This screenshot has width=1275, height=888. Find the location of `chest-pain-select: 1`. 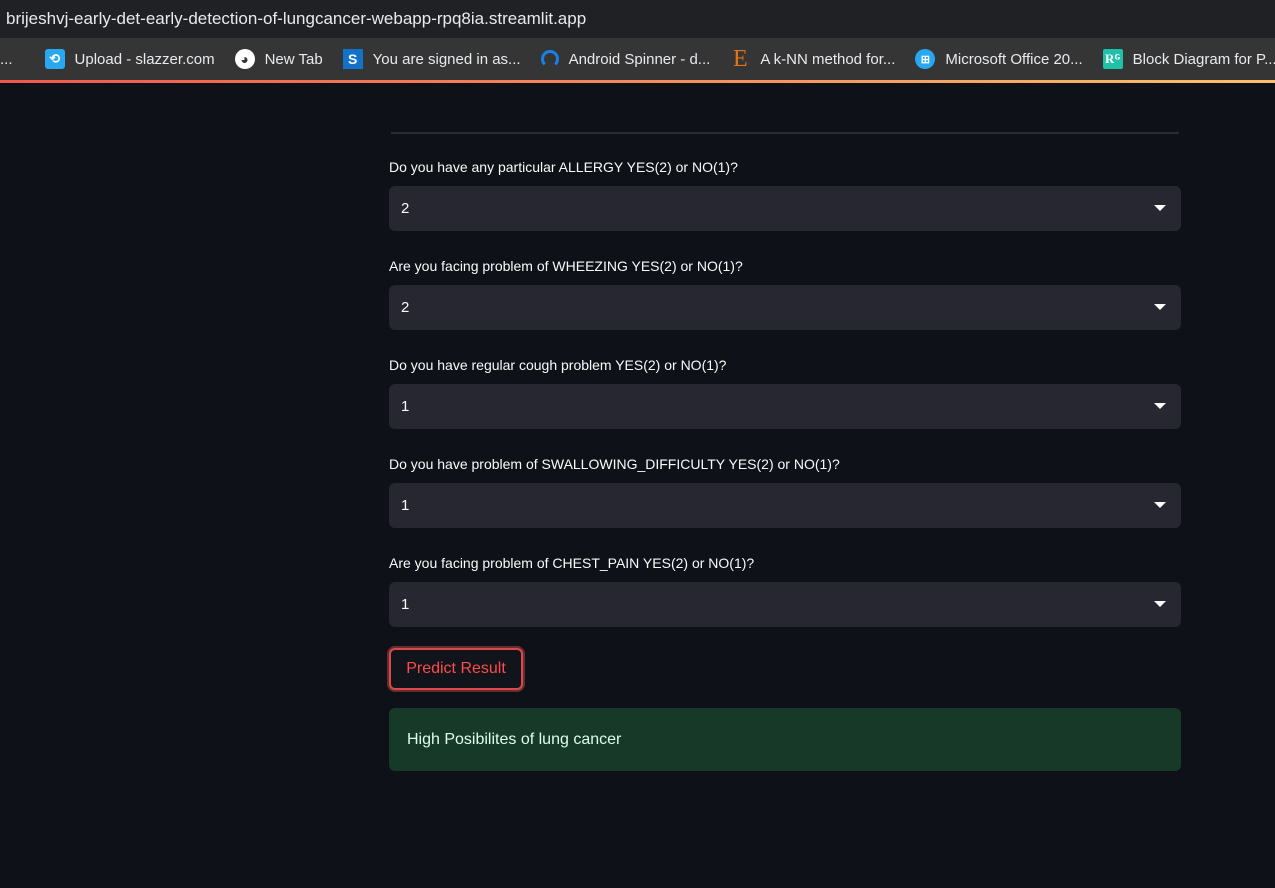

chest-pain-select: 1 is located at coordinates (785, 604).